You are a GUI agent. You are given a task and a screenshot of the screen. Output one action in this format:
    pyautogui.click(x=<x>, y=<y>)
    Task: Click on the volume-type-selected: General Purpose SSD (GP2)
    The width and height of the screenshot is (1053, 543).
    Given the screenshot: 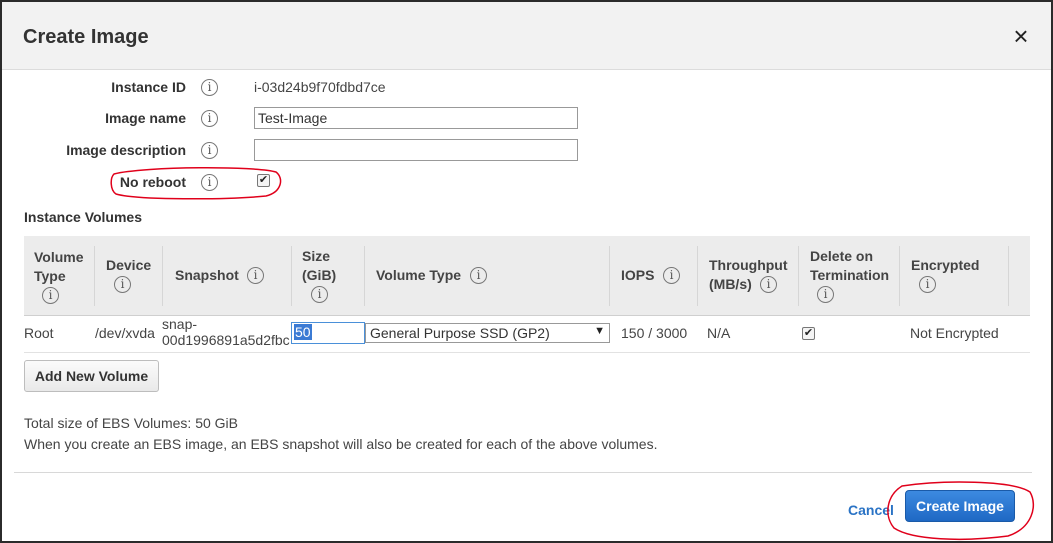 What is the action you would take?
    pyautogui.click(x=460, y=333)
    